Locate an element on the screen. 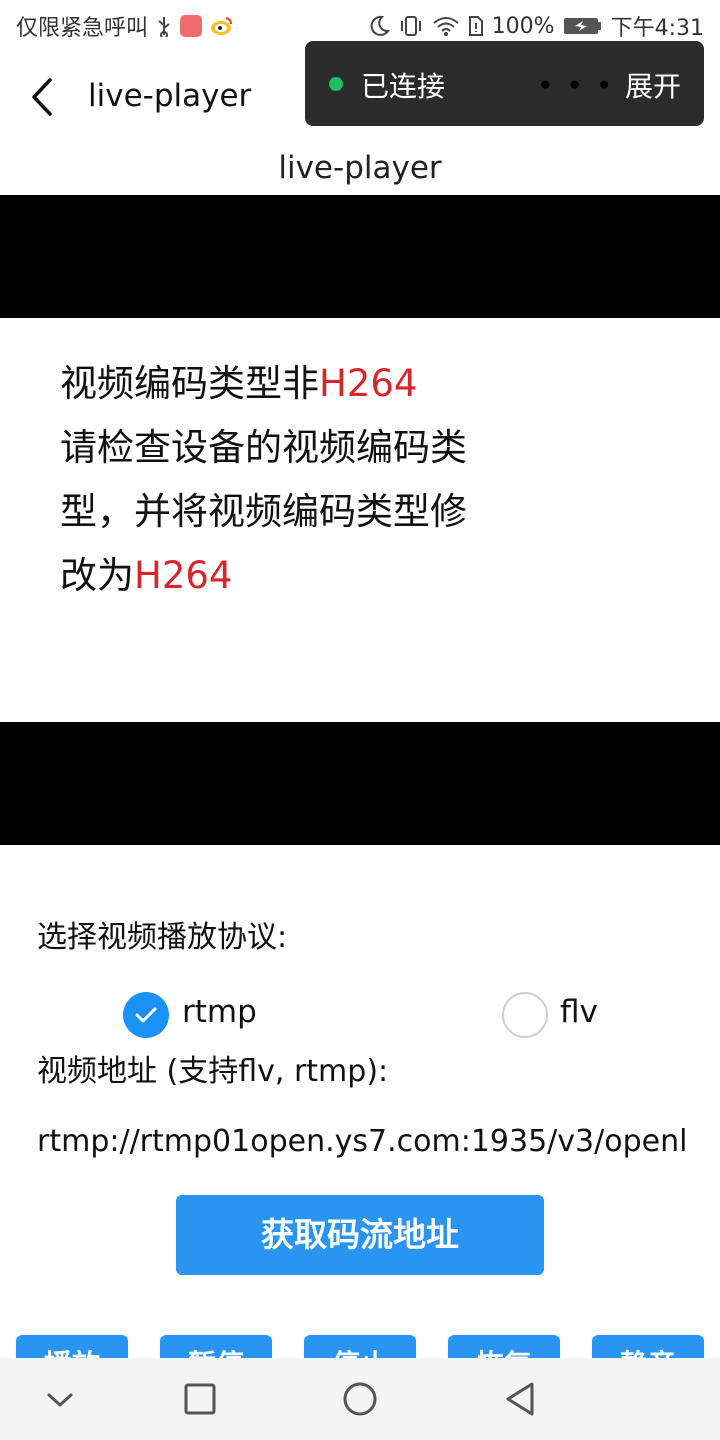 The width and height of the screenshot is (720, 1440). system-nav-bar is located at coordinates (360, 1399).